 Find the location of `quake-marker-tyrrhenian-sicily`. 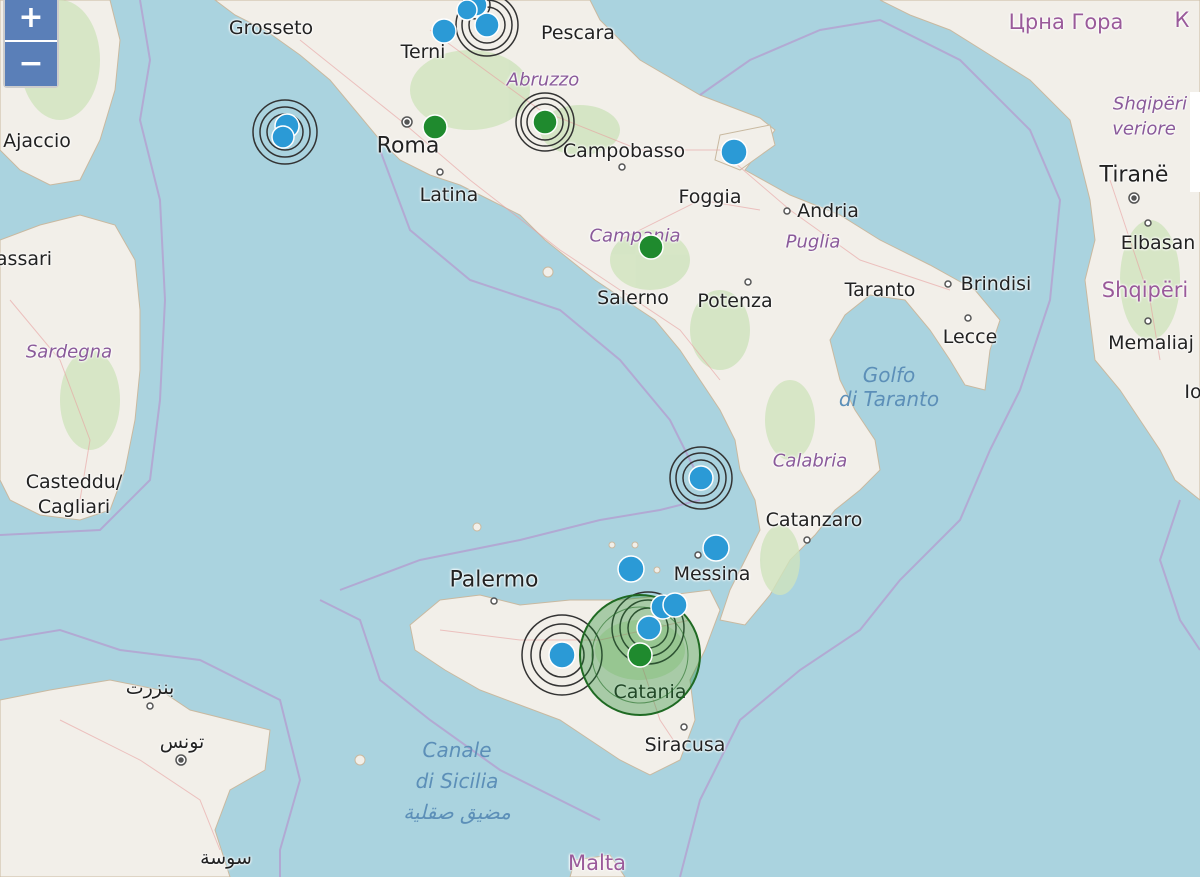

quake-marker-tyrrhenian-sicily is located at coordinates (631, 569).